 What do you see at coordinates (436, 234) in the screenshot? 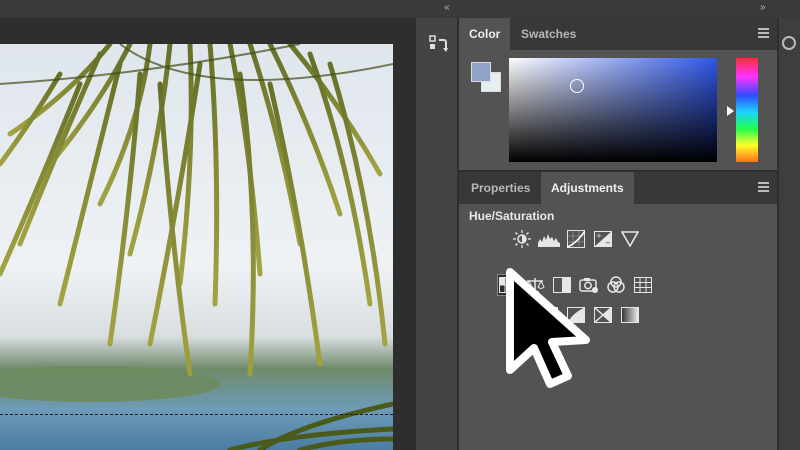
I see `collapsed-panel-column` at bounding box center [436, 234].